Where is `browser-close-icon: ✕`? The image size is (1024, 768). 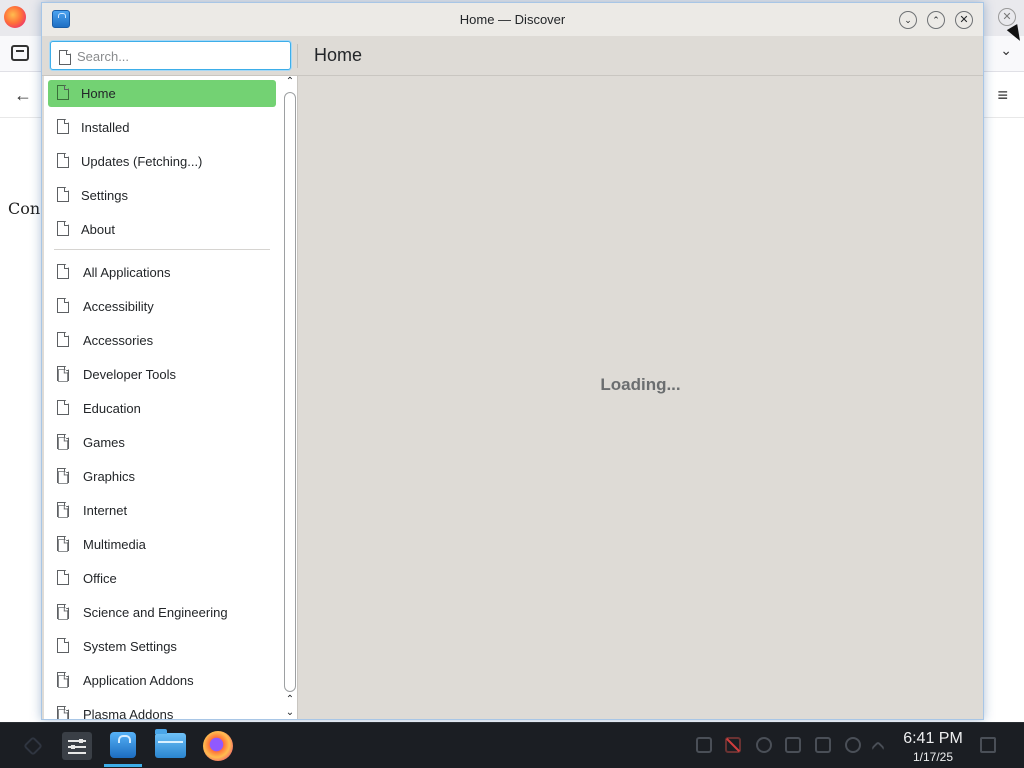 browser-close-icon: ✕ is located at coordinates (1007, 17).